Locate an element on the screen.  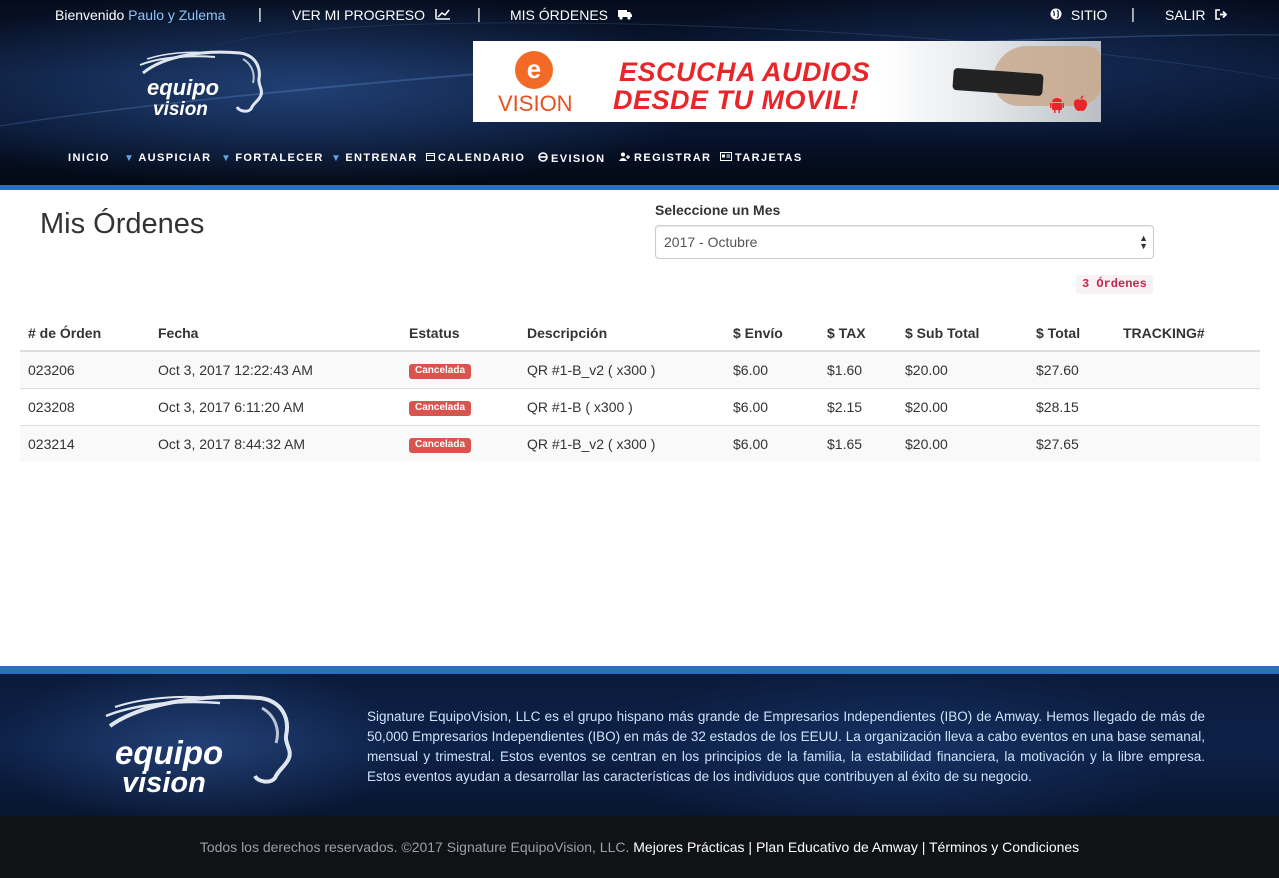
column-header: $ Sub Total is located at coordinates (962, 333).